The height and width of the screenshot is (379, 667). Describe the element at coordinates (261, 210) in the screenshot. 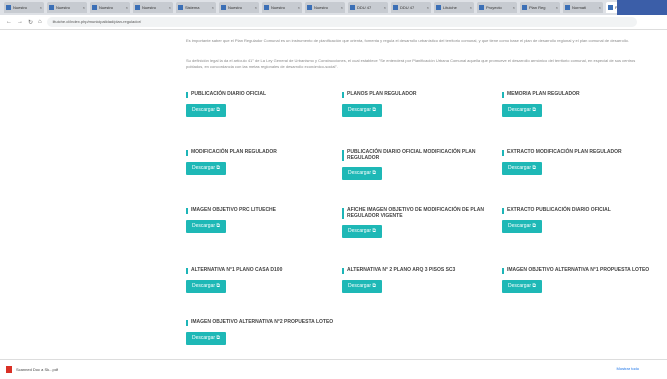

I see `document-title: IMAGEN OBJETIVO PRC LITUECHE` at that location.